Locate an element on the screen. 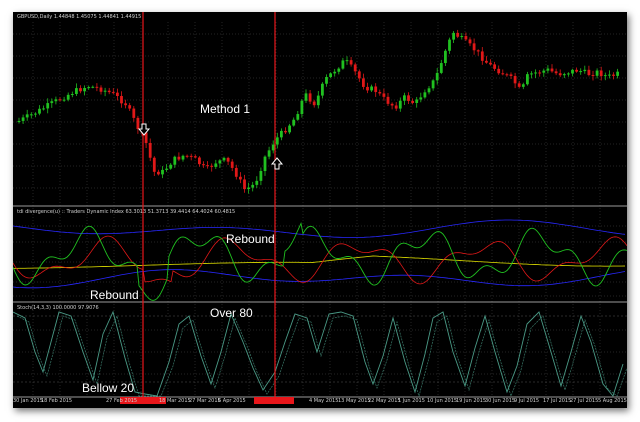 This screenshot has width=640, height=422. date-tick-label: 4 May 2015 is located at coordinates (324, 401).